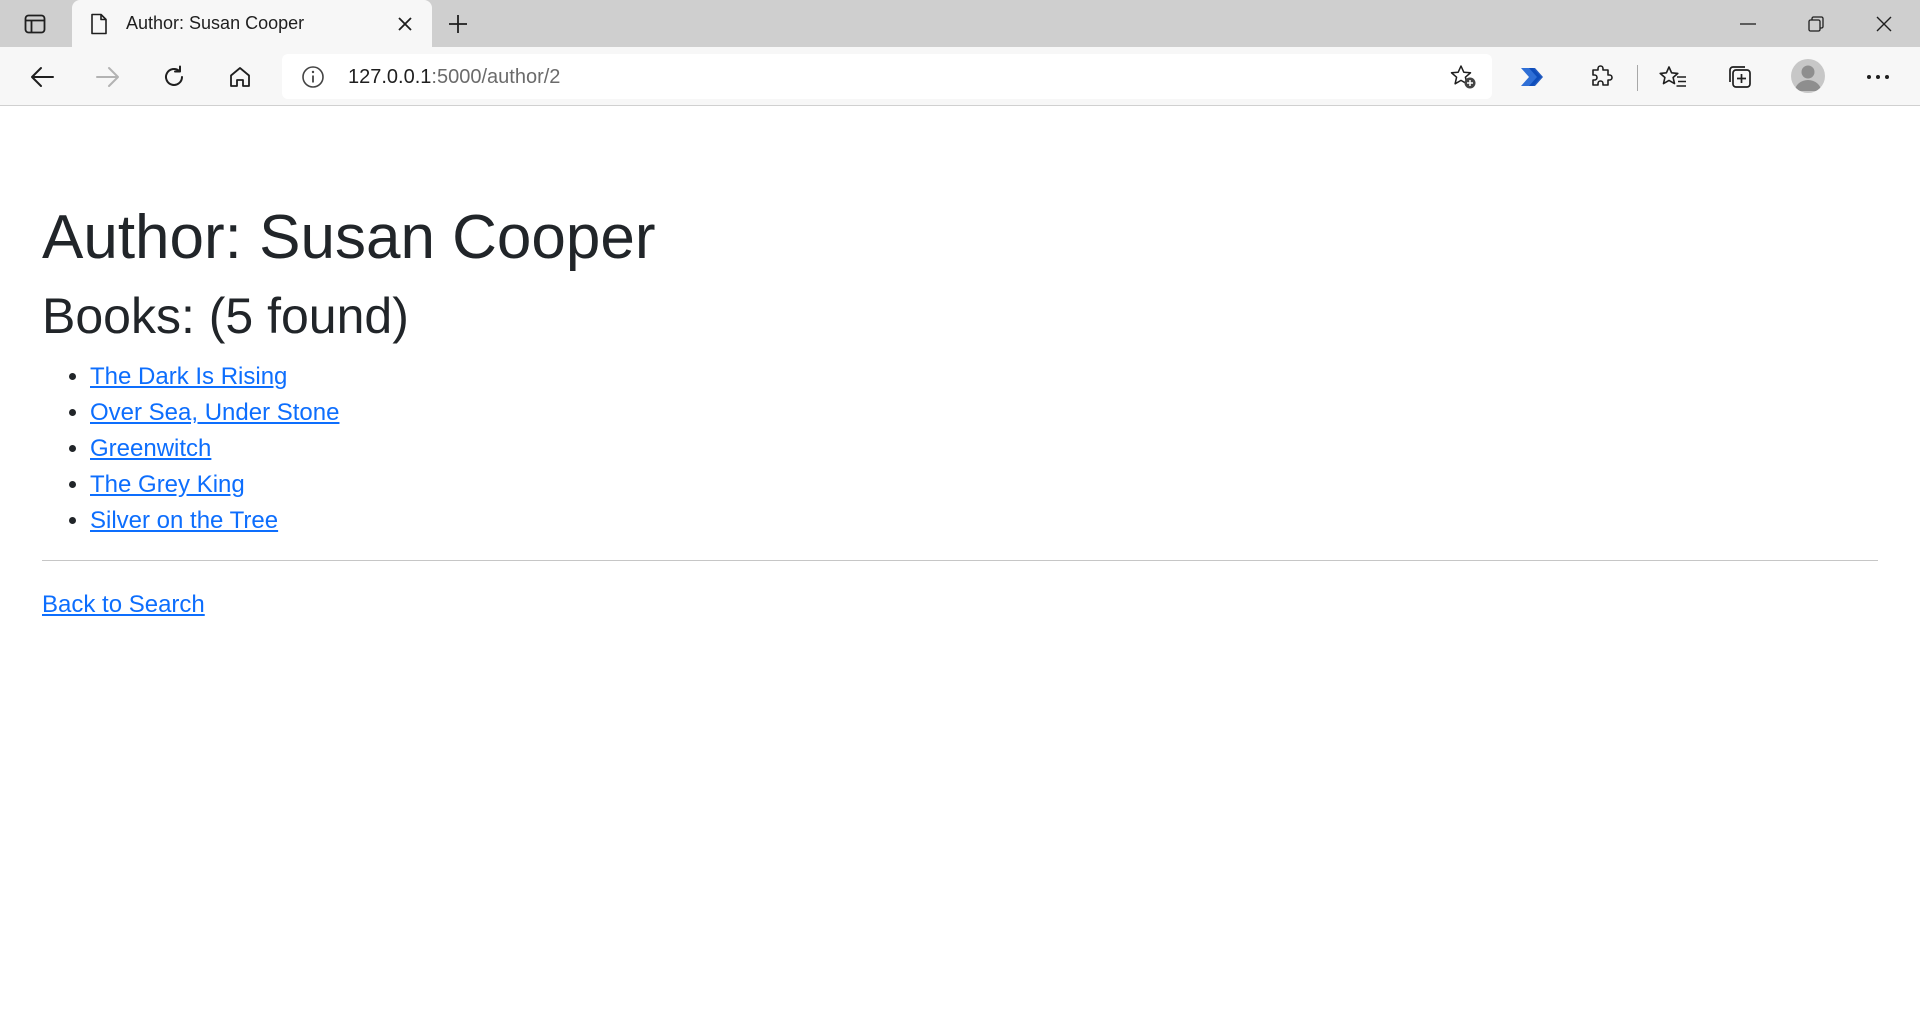  Describe the element at coordinates (960, 560) in the screenshot. I see `divider` at that location.